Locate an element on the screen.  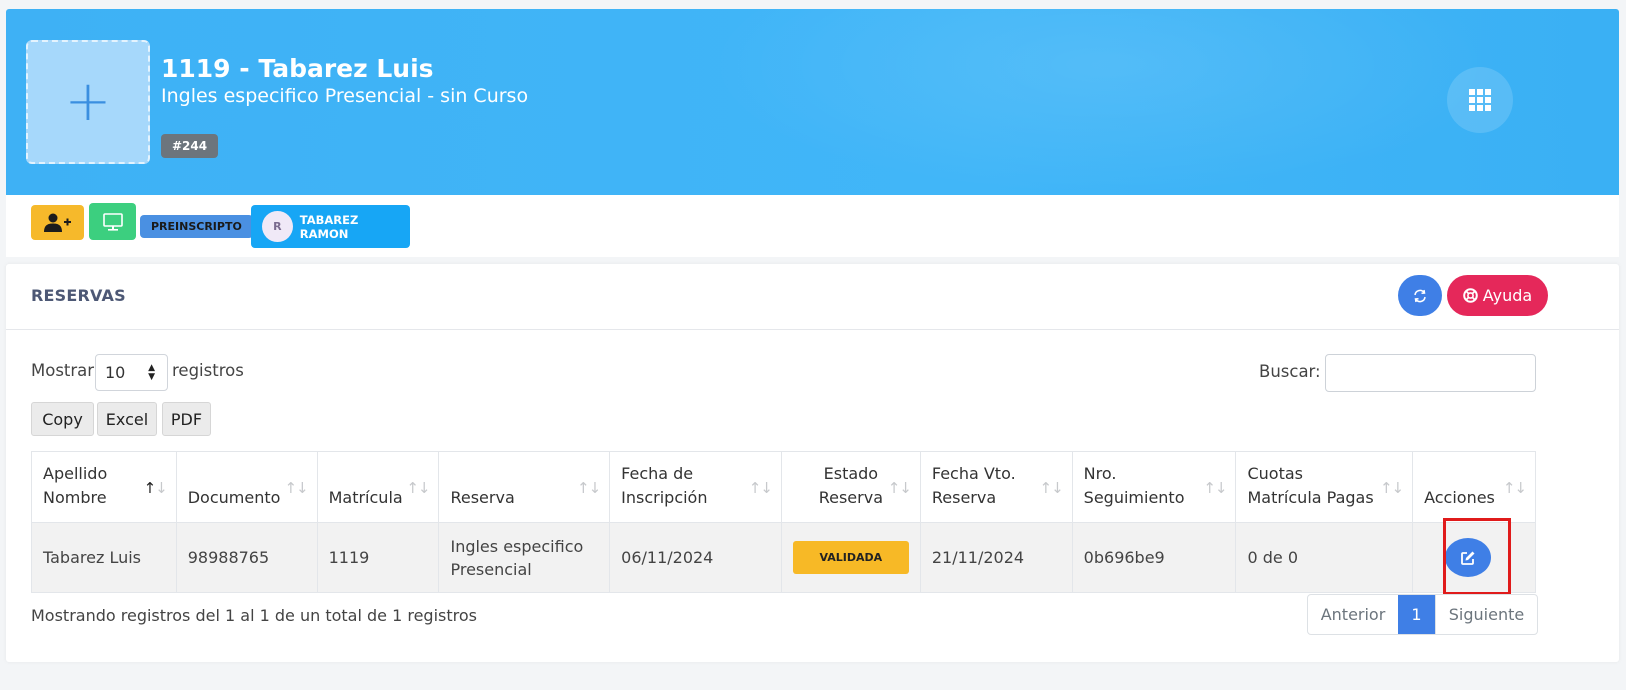
column-header-documento: Documento ↑↓ is located at coordinates (246, 487).